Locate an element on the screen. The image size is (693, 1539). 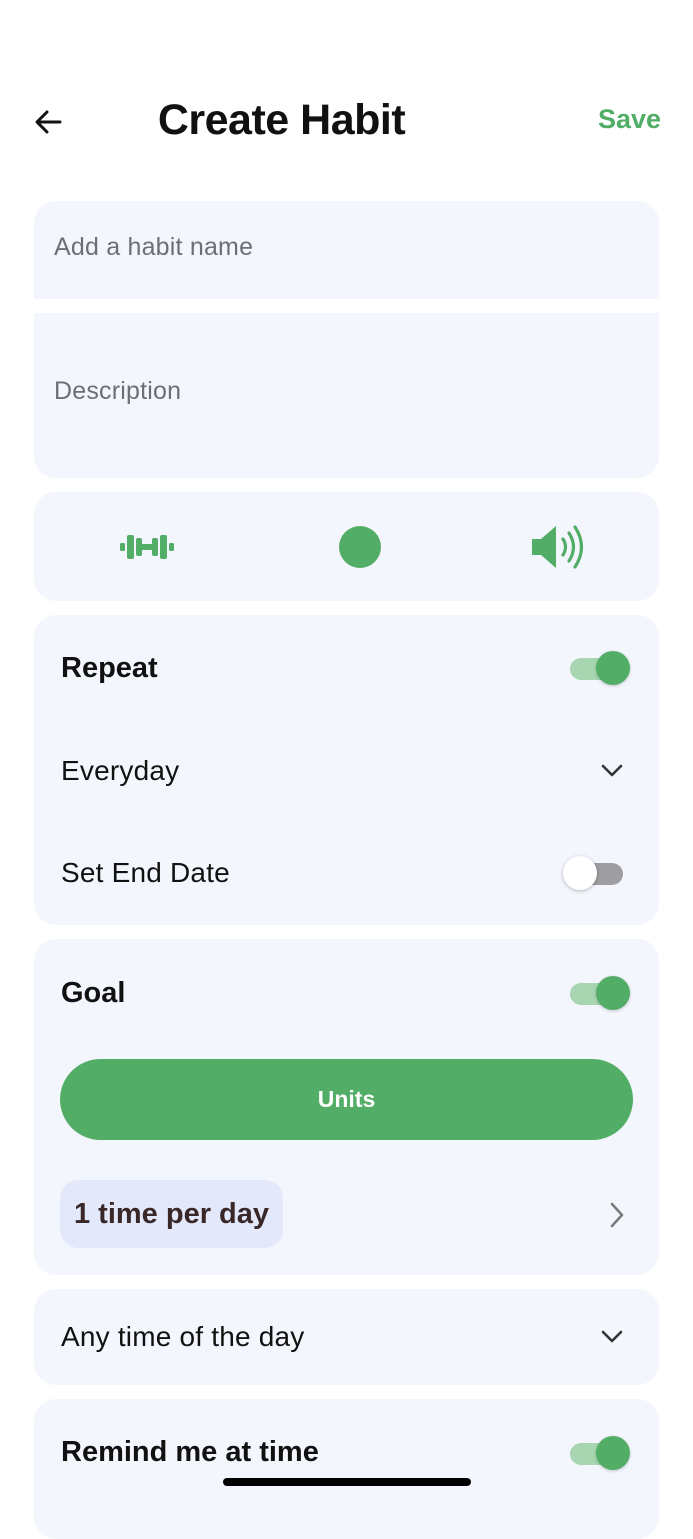
habit-name-field: Add a habit name is located at coordinates (346, 250).